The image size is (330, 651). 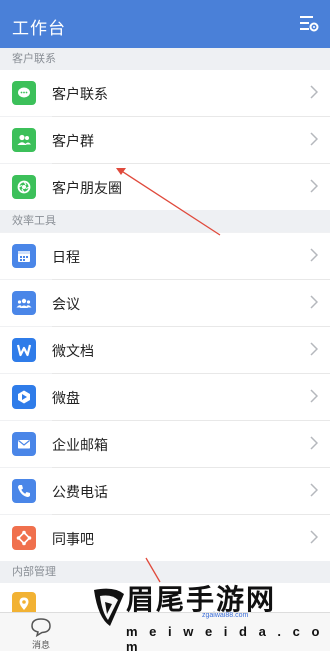 I want to click on watermark-url: zgaiwai88.com, so click(x=225, y=615).